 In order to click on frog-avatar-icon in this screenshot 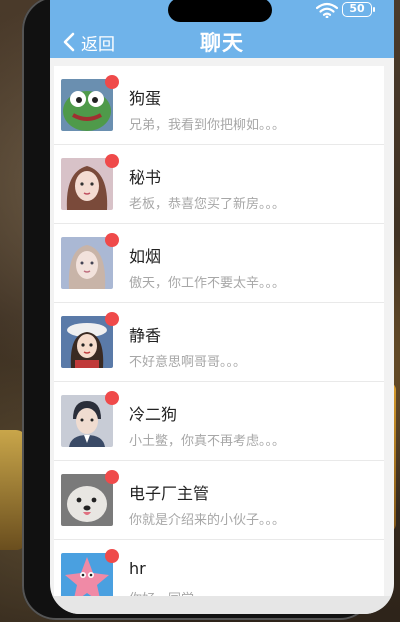, I will do `click(87, 105)`.